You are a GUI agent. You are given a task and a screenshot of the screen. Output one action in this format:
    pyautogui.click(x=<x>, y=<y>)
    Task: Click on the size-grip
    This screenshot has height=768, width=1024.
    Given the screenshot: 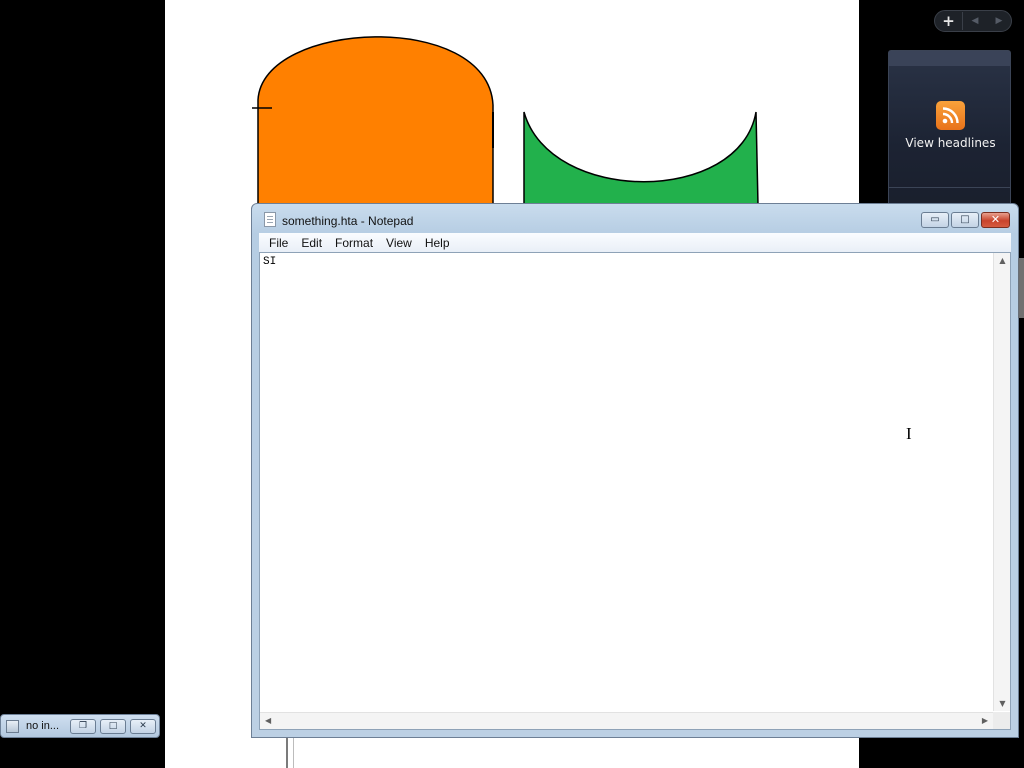 What is the action you would take?
    pyautogui.click(x=1001, y=720)
    